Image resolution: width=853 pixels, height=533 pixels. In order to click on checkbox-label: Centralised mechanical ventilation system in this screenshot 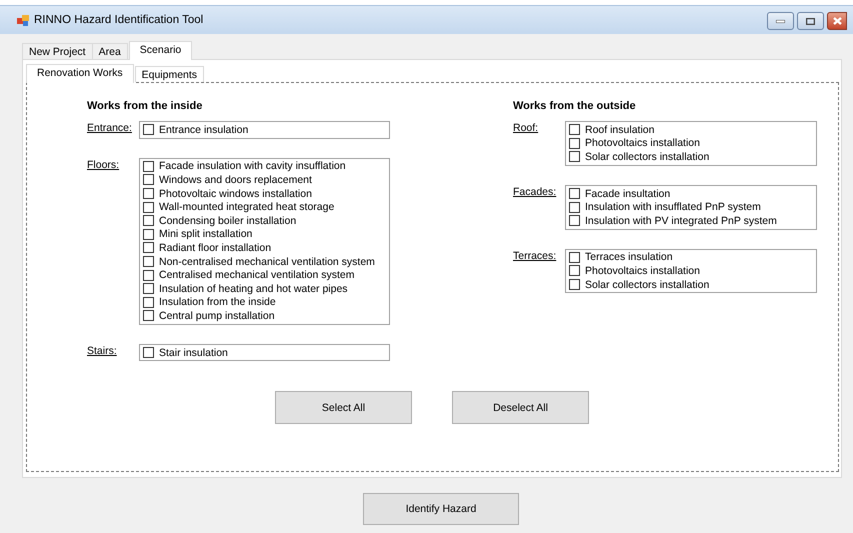, I will do `click(257, 275)`.